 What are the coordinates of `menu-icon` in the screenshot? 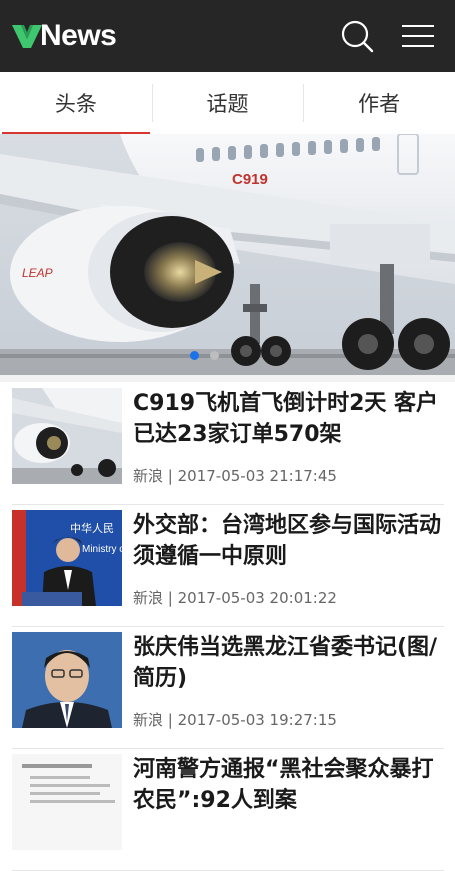 It's located at (418, 36).